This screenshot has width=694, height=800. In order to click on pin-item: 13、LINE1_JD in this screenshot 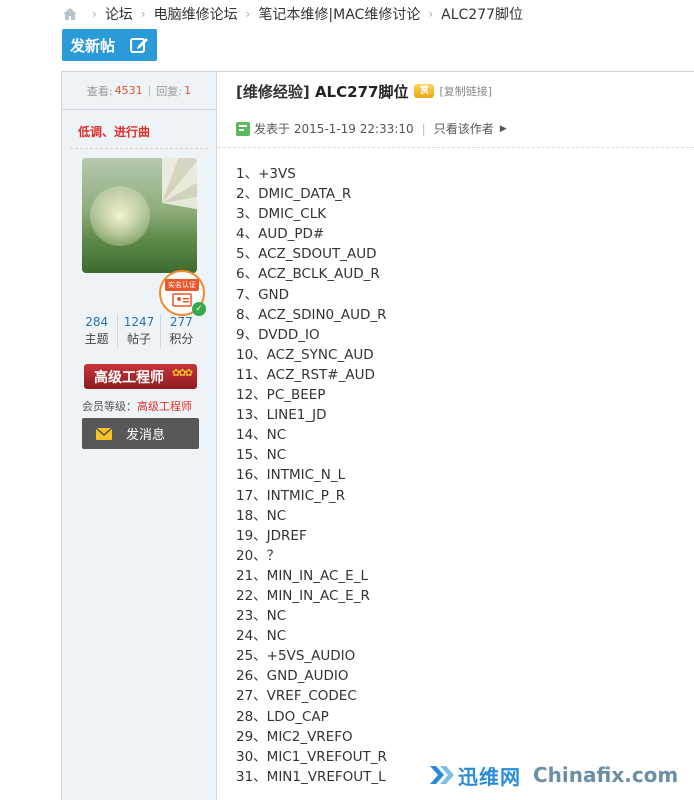, I will do `click(281, 415)`.